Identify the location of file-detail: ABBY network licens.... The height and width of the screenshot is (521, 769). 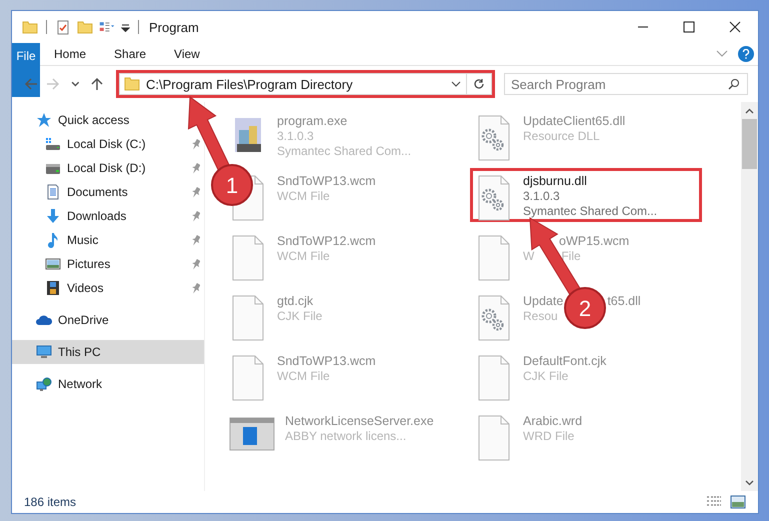
(345, 436).